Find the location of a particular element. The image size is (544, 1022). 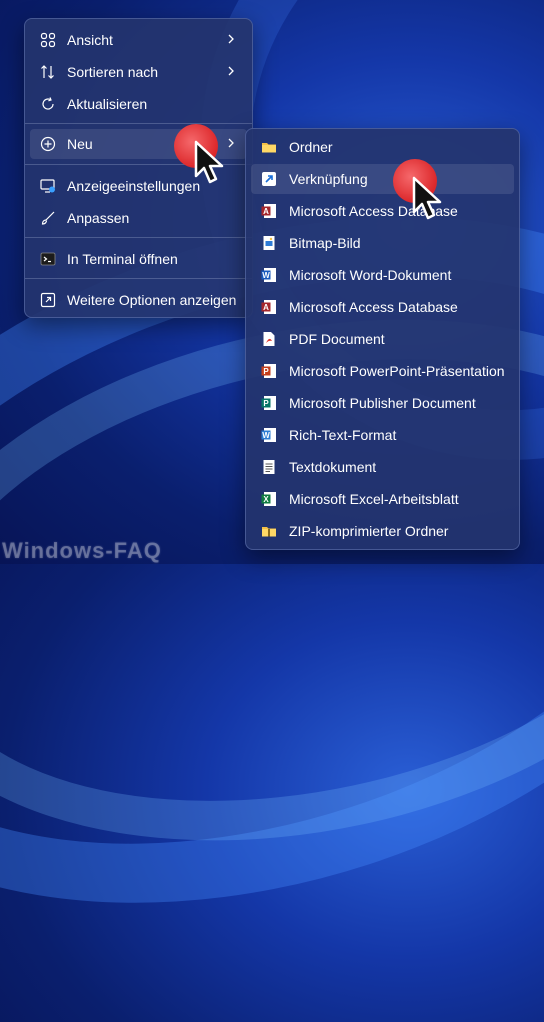

submenu-item-label: Microsoft Publisher Document is located at coordinates (382, 403).